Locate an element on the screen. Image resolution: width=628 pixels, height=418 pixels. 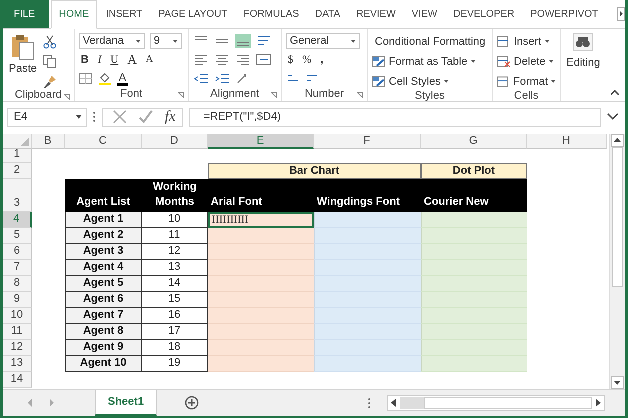
scroll-right-icon is located at coordinates (621, 14).